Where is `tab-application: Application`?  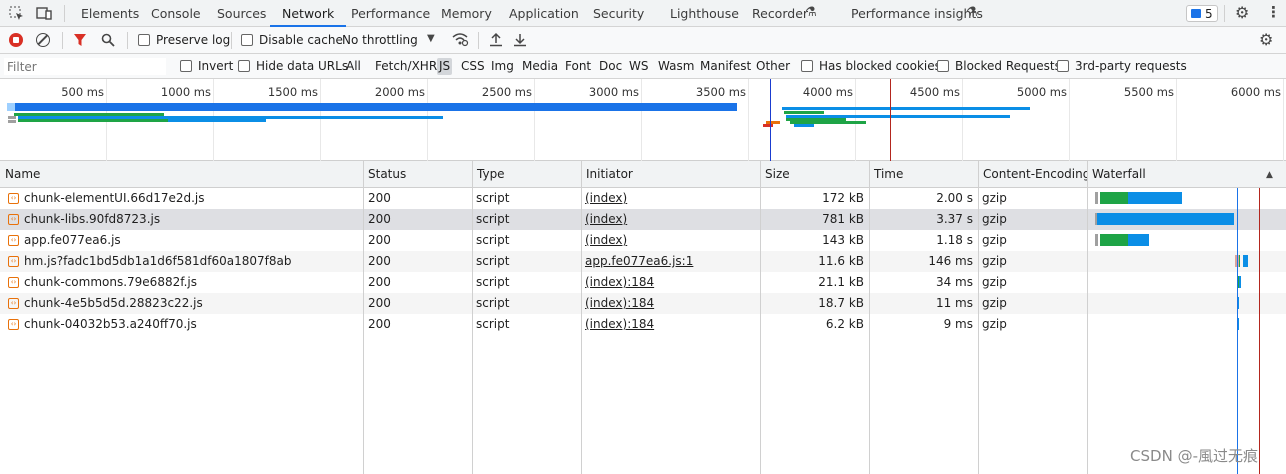 tab-application: Application is located at coordinates (544, 13).